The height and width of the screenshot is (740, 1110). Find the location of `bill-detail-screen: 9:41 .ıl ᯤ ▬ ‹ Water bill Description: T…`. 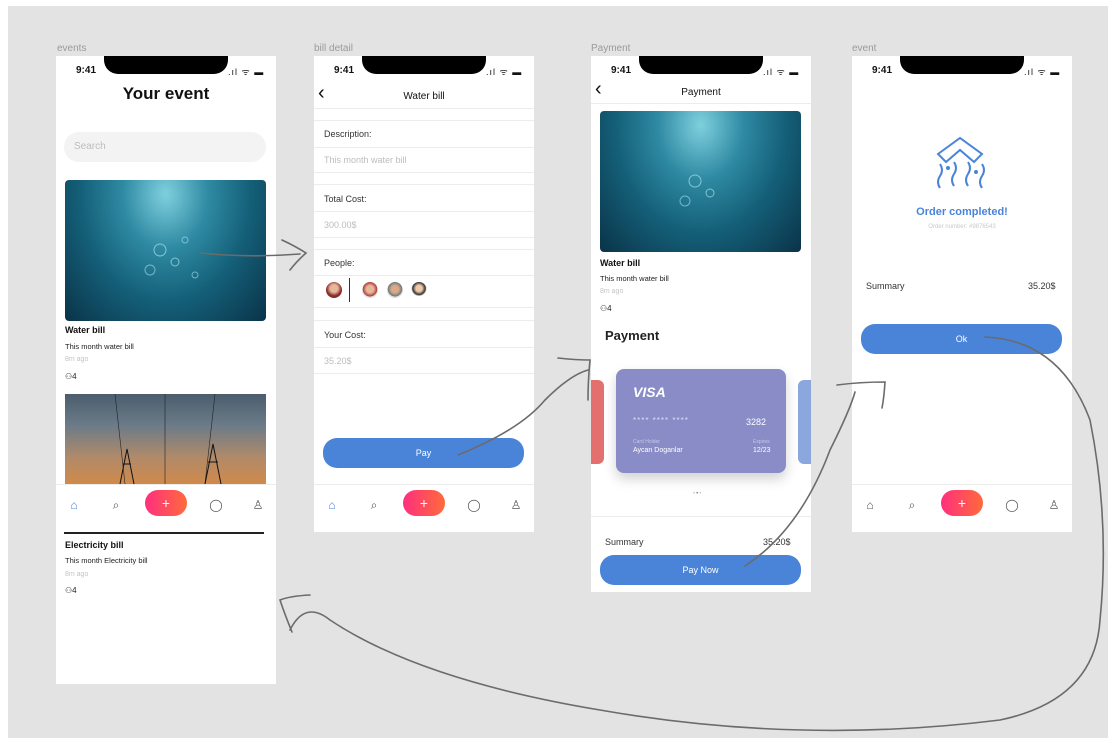

bill-detail-screen: 9:41 .ıl ᯤ ▬ ‹ Water bill Description: T… is located at coordinates (424, 294).